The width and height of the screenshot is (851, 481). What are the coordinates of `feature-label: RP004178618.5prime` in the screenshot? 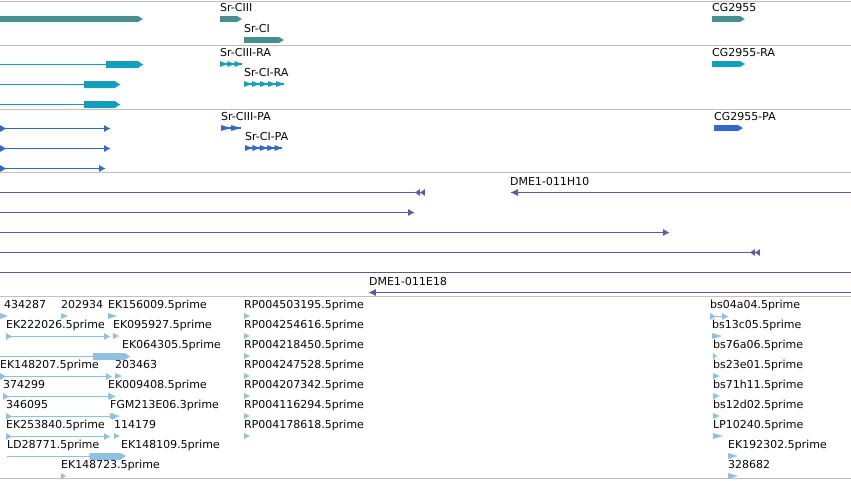 It's located at (304, 424).